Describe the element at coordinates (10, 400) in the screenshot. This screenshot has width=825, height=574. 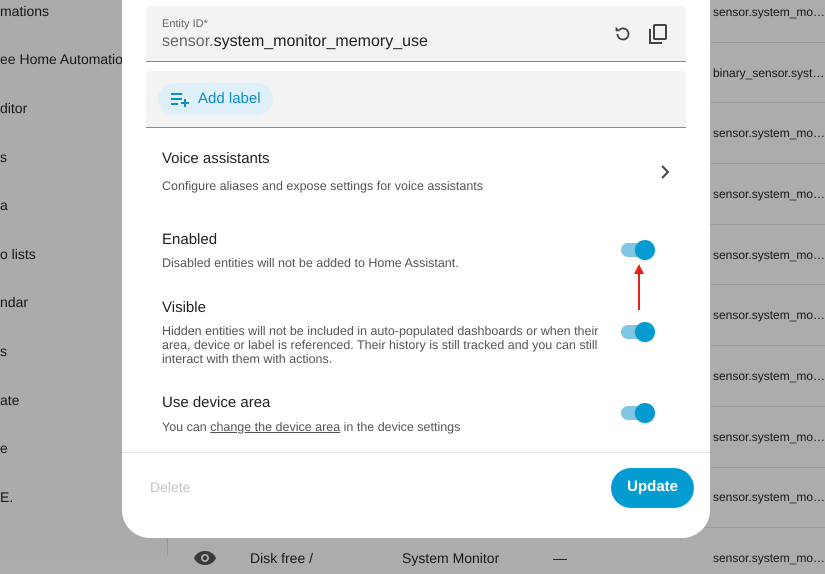
I see `sidebar-item: ate` at that location.